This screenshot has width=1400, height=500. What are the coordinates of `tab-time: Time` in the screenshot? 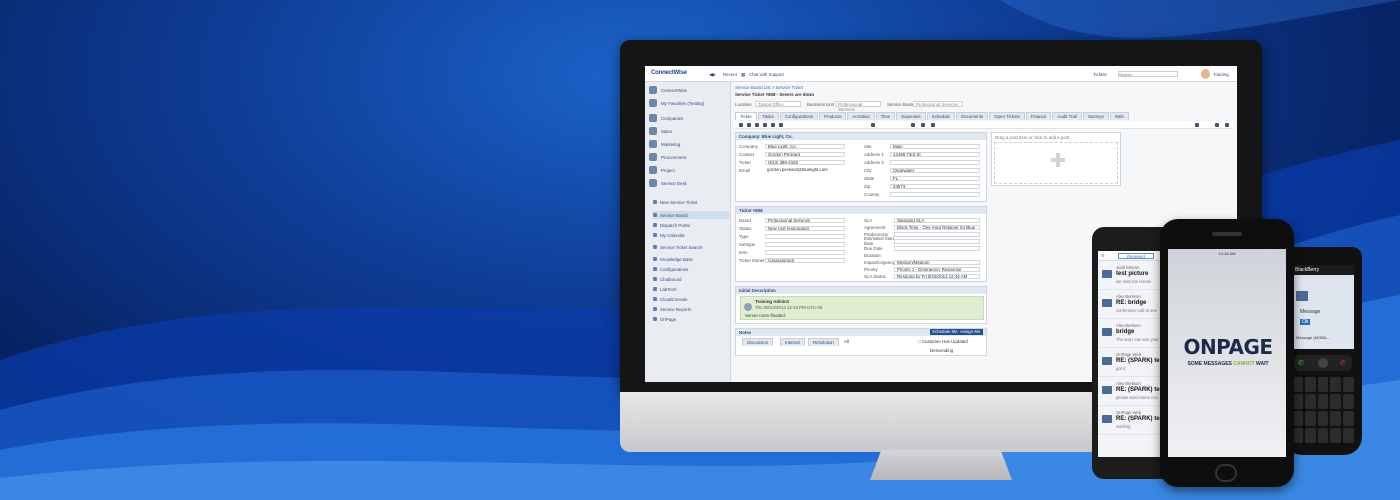 It's located at (885, 116).